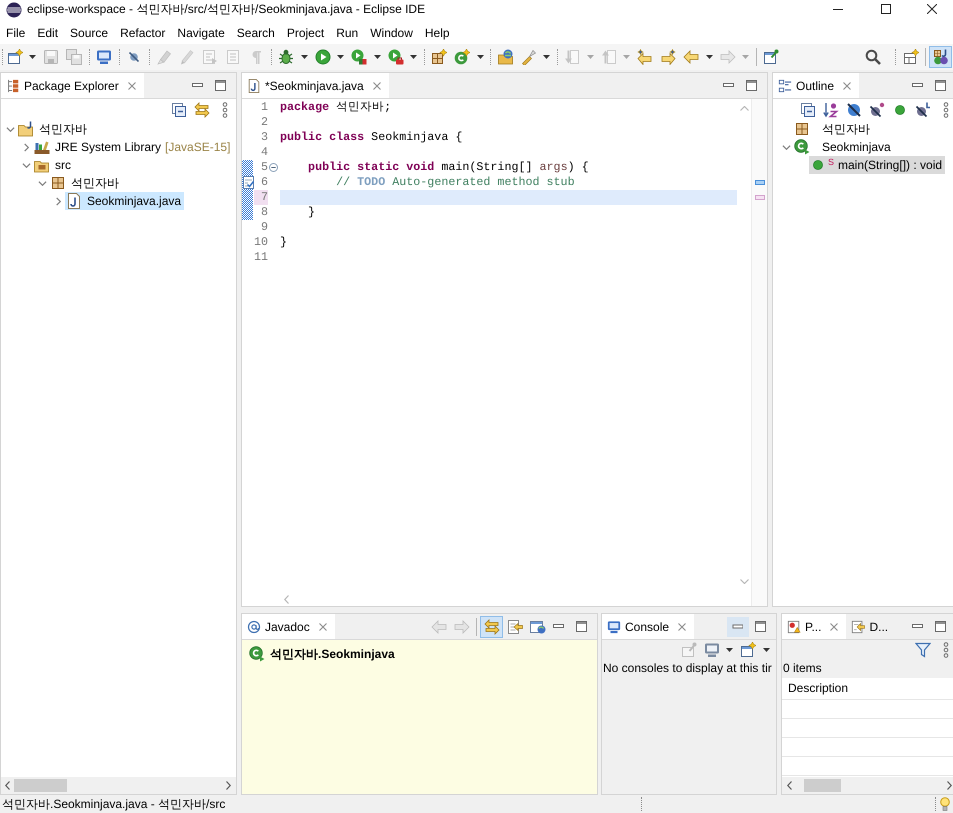  Describe the element at coordinates (922, 110) in the screenshot. I see `crossed-circle-corner-icon` at that location.